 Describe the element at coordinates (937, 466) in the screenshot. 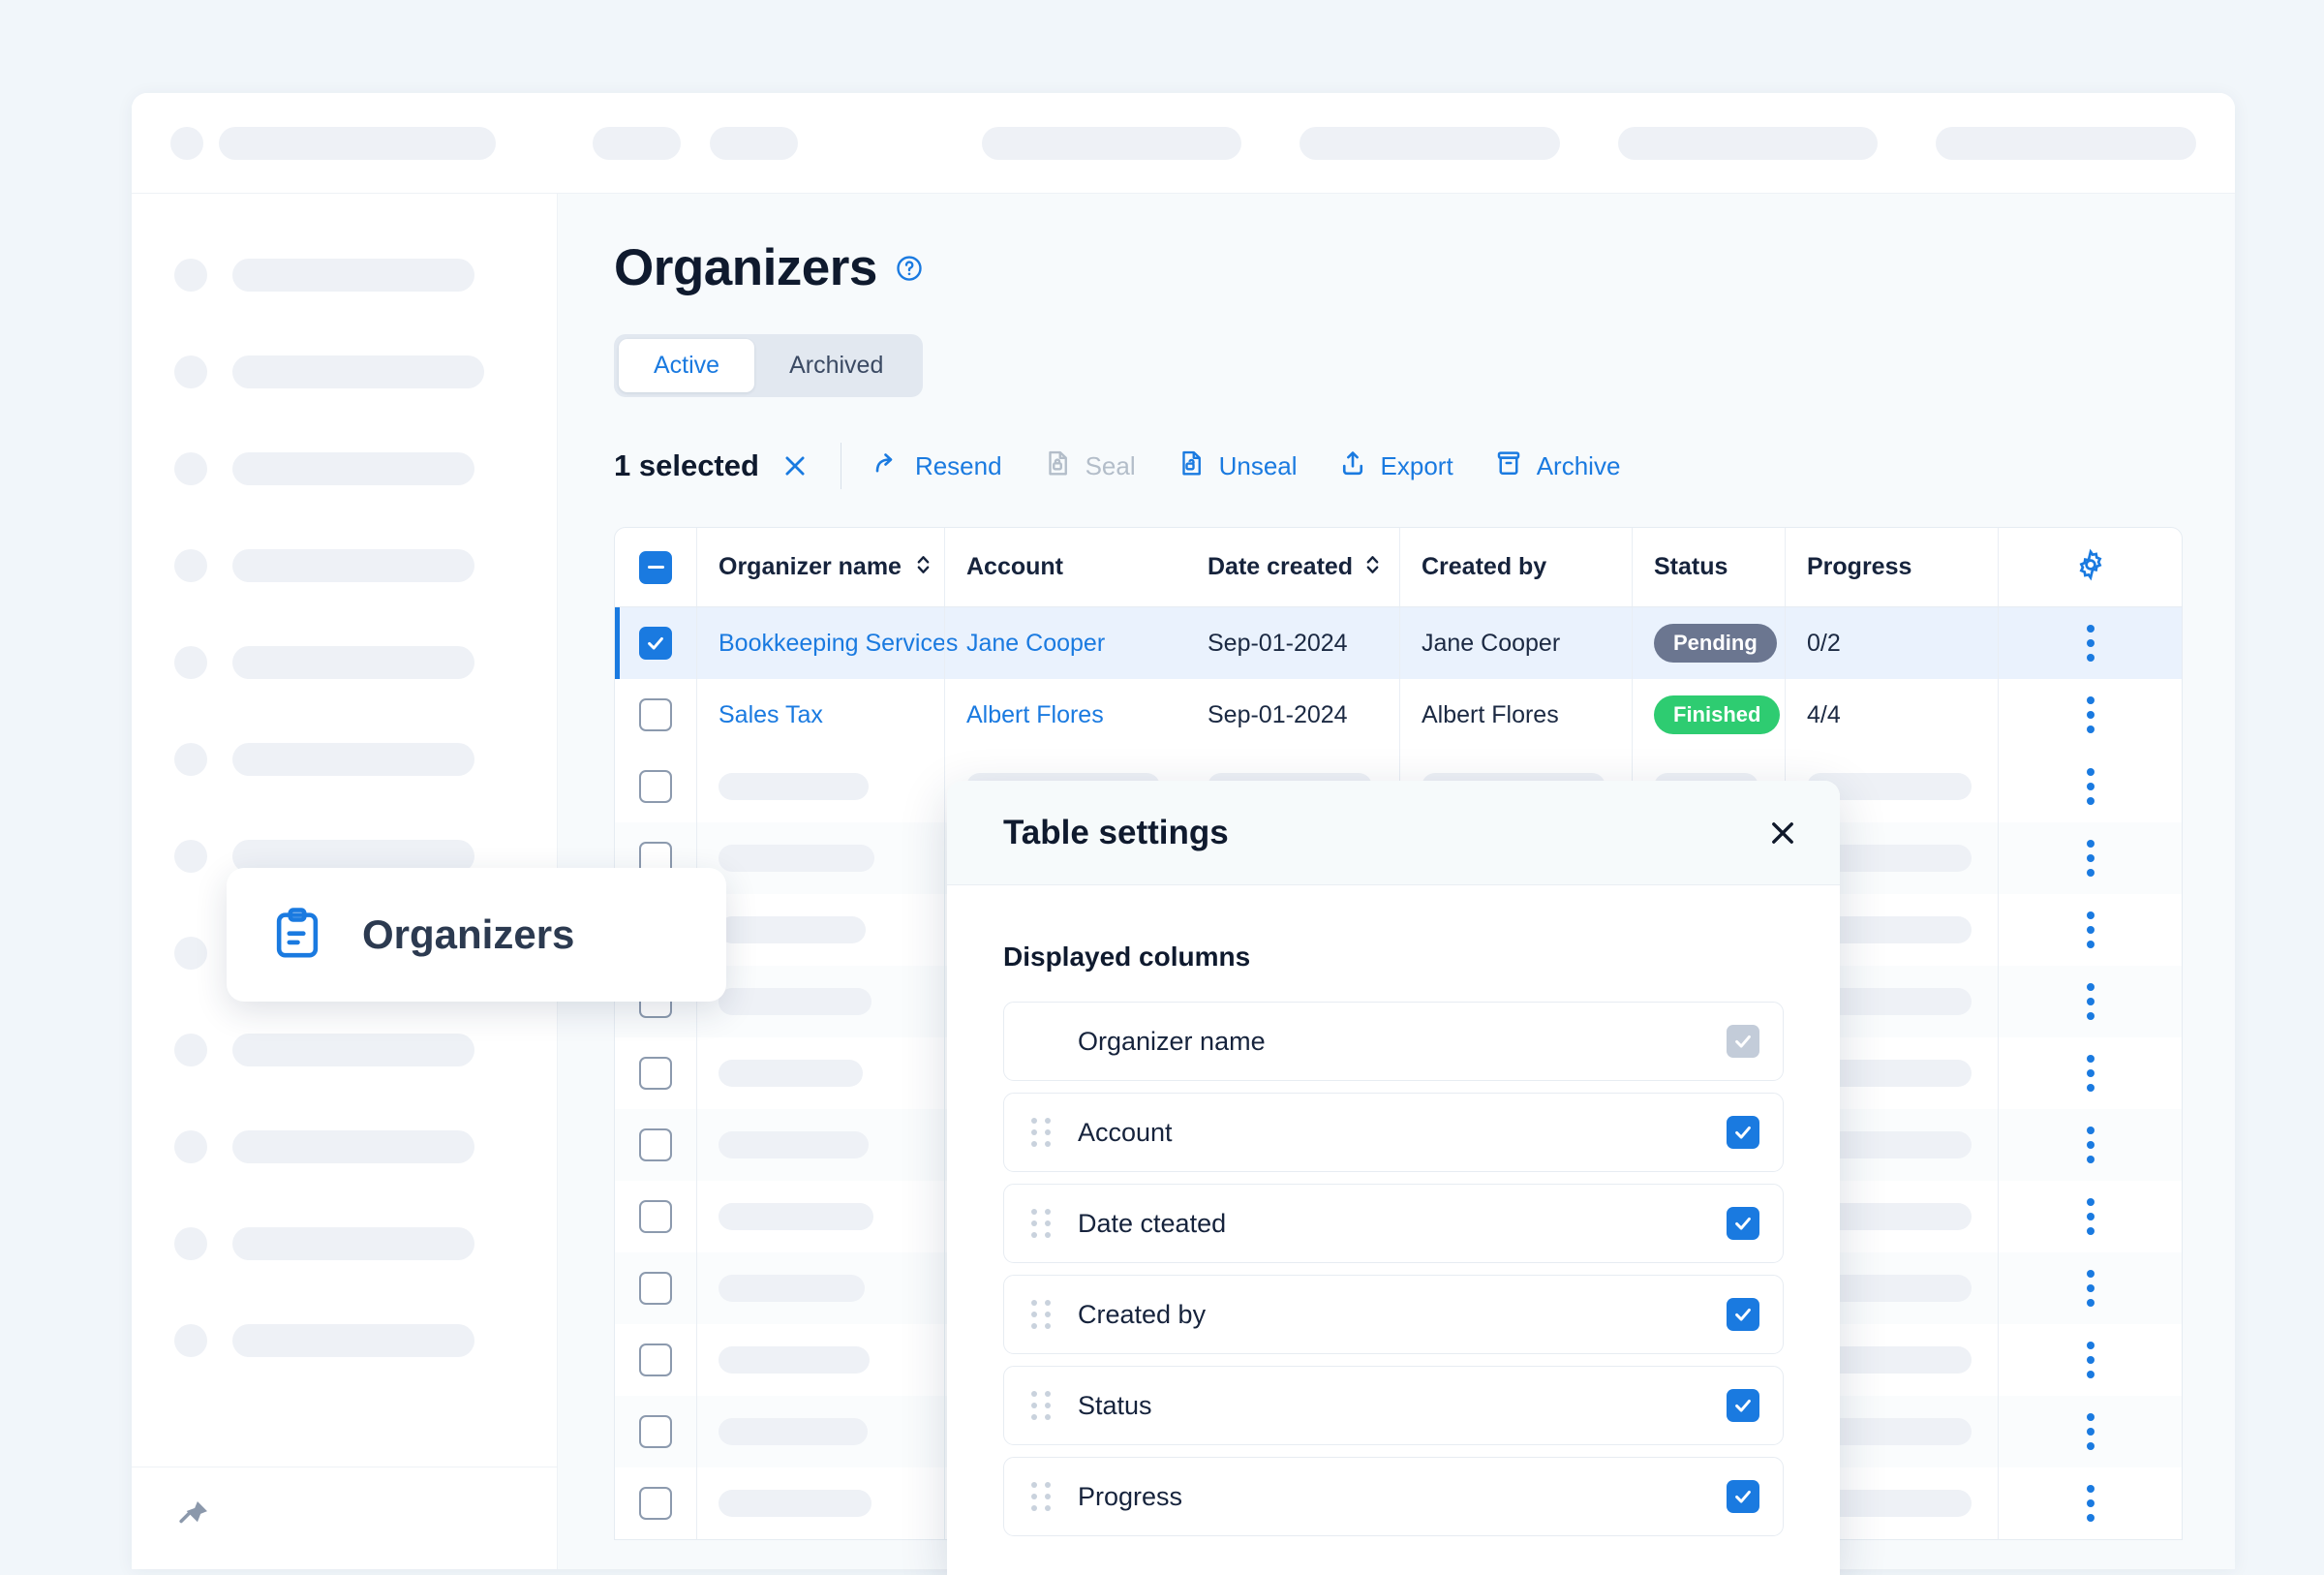

I see `resend-button: Resend` at that location.